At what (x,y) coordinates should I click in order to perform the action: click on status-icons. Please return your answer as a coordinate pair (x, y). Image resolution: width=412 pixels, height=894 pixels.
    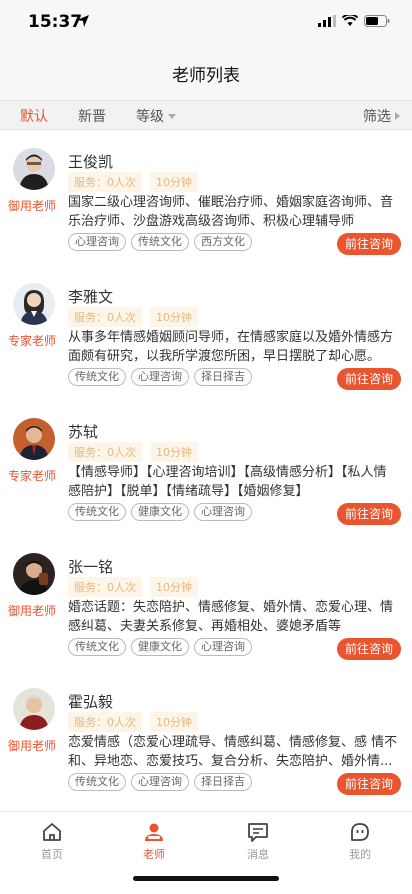
    Looking at the image, I should click on (354, 21).